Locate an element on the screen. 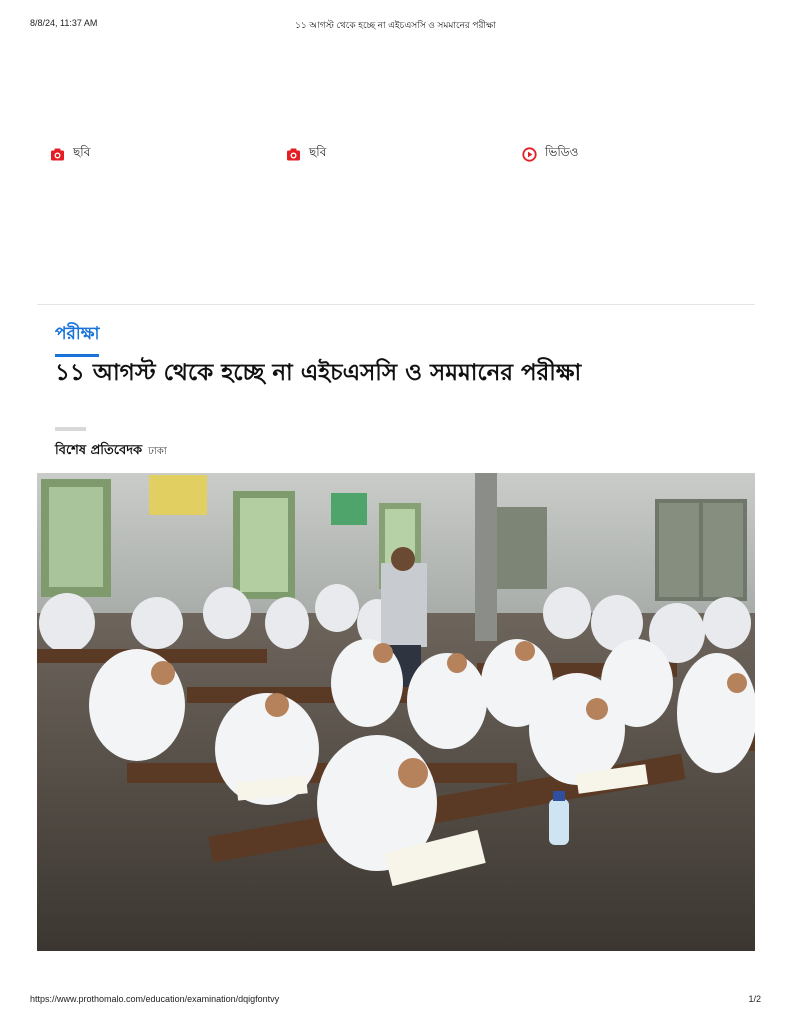 The image size is (791, 1024). play-circle-icon is located at coordinates (529, 154).